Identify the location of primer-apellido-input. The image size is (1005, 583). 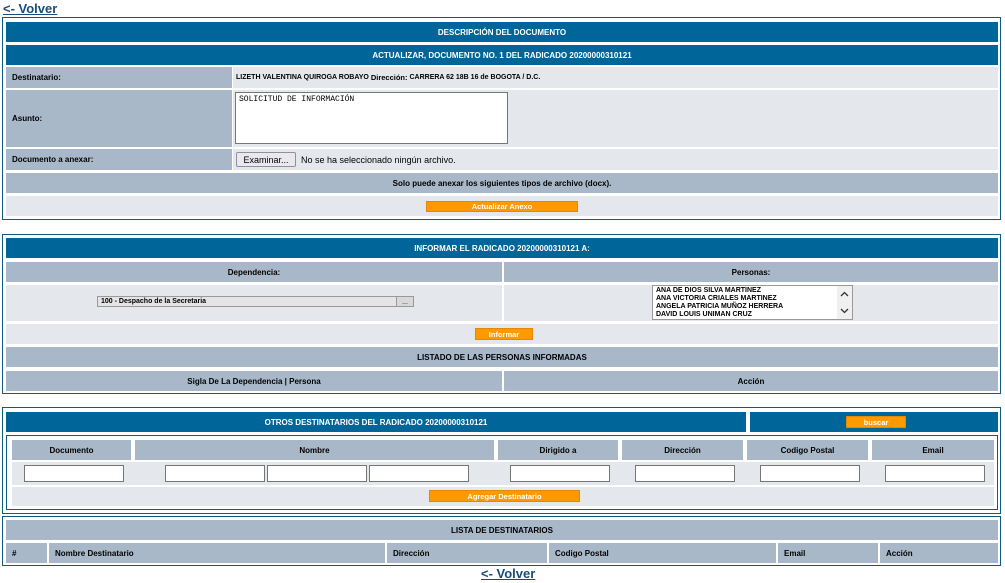
(317, 473).